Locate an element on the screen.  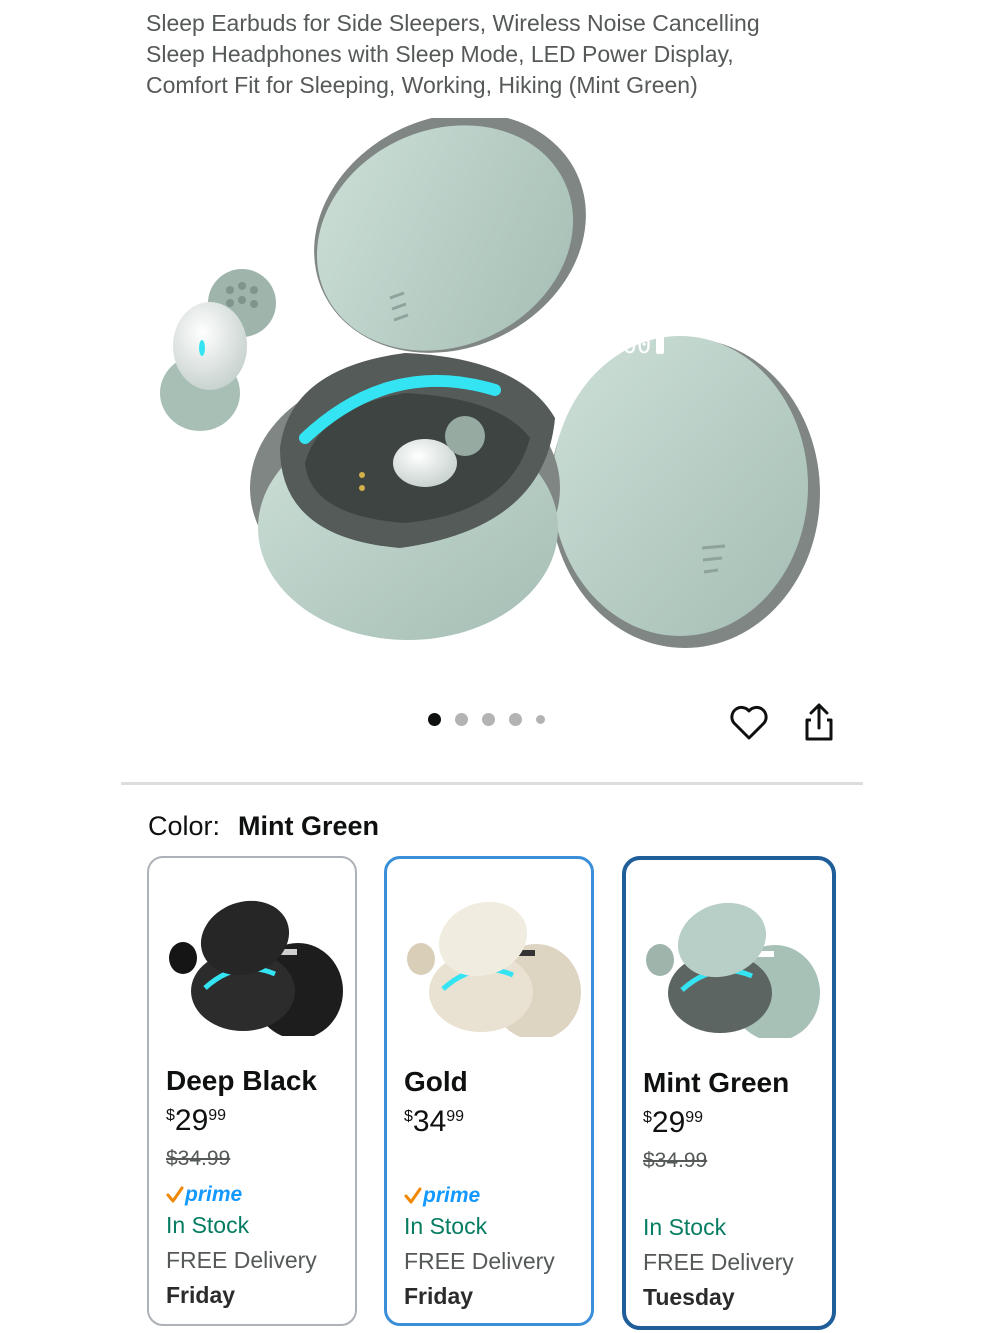
option-price: $3499 is located at coordinates (434, 1122).